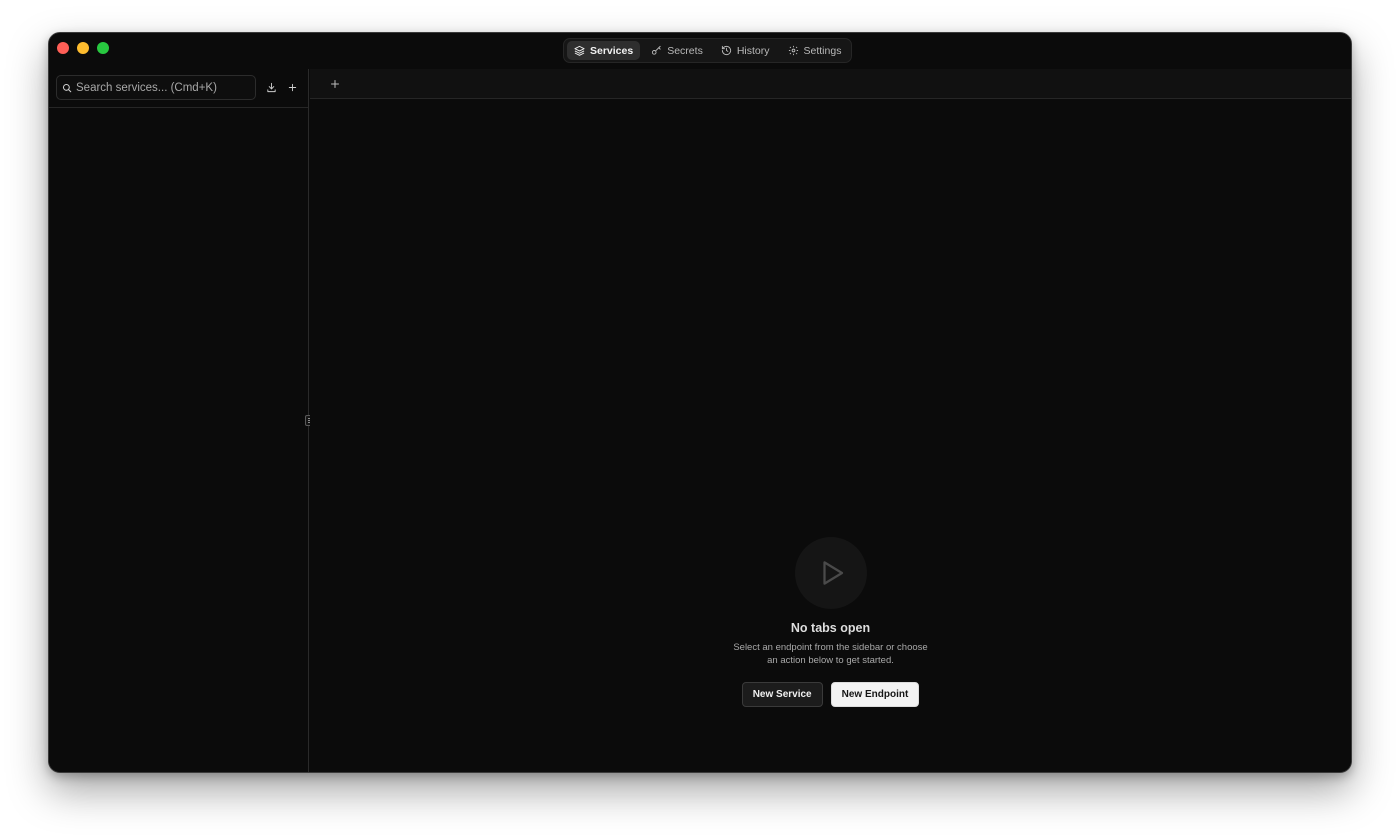  I want to click on empty-state-title: No tabs open, so click(830, 628).